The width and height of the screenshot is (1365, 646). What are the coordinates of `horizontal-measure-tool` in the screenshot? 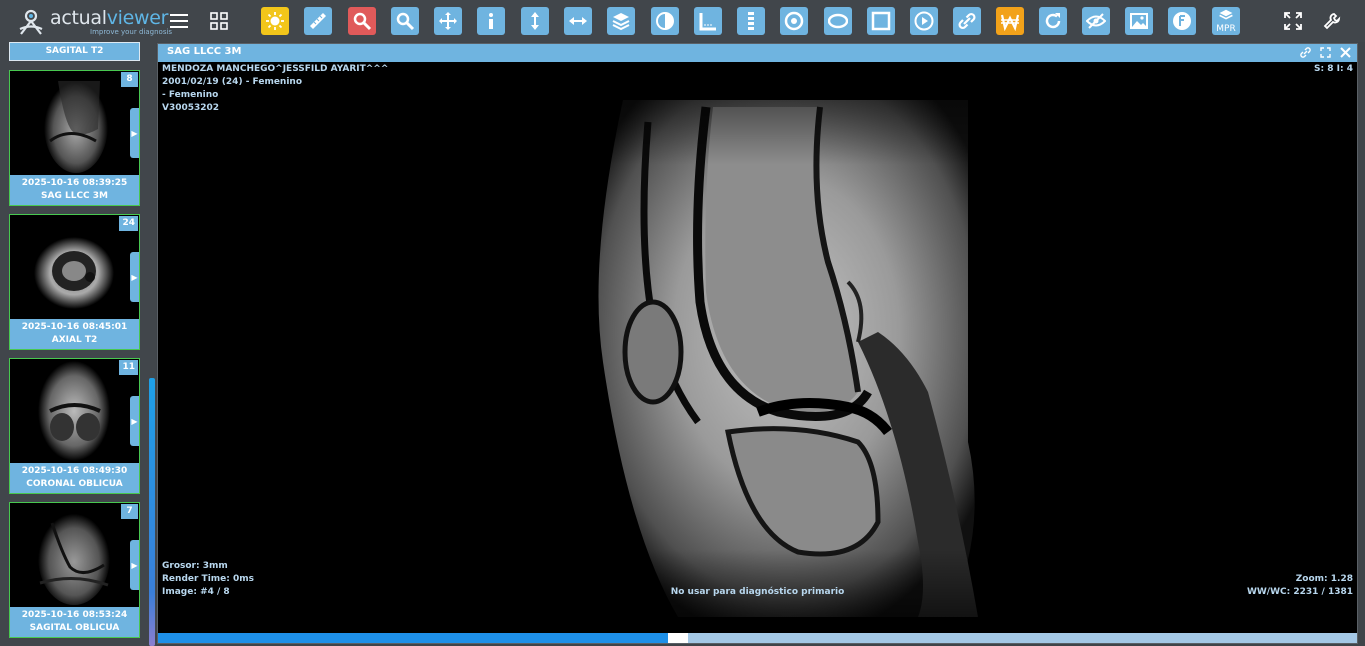 It's located at (578, 21).